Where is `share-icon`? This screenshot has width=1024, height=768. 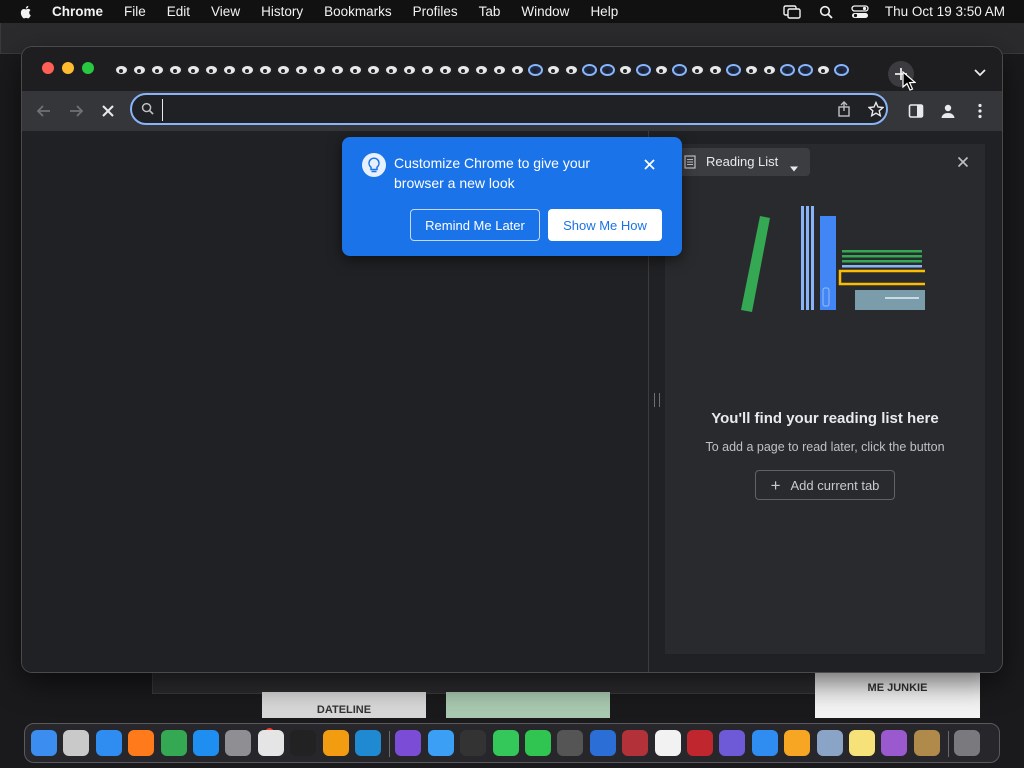 share-icon is located at coordinates (844, 111).